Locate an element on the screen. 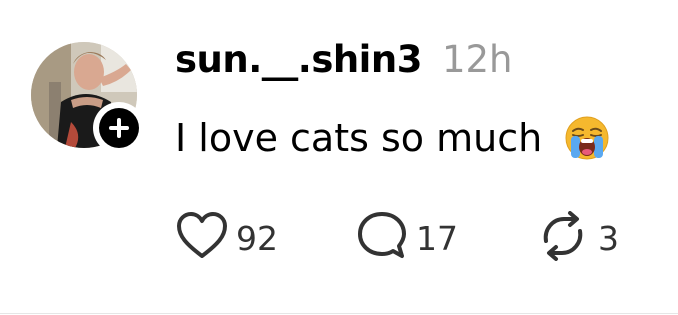  post-text-container: I love cats so much is located at coordinates (392, 138).